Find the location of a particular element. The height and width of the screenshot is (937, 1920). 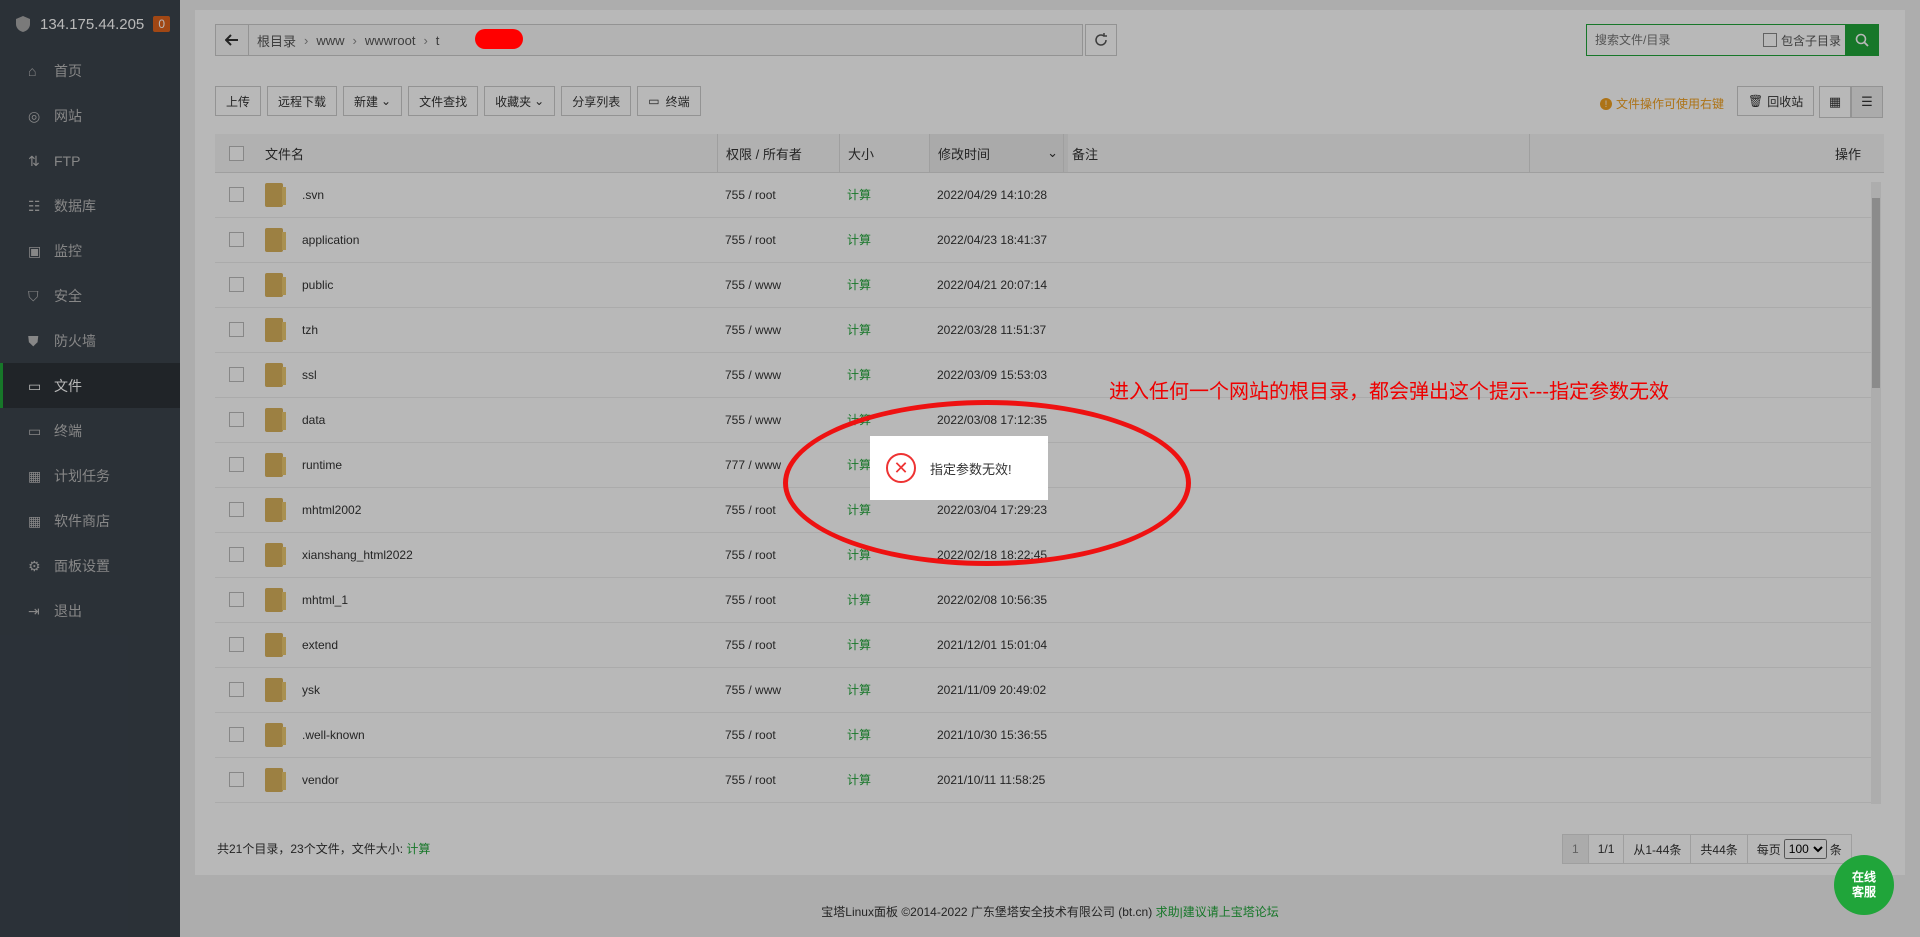

error-dialog: ✕ 指定参数无效! is located at coordinates (959, 468).